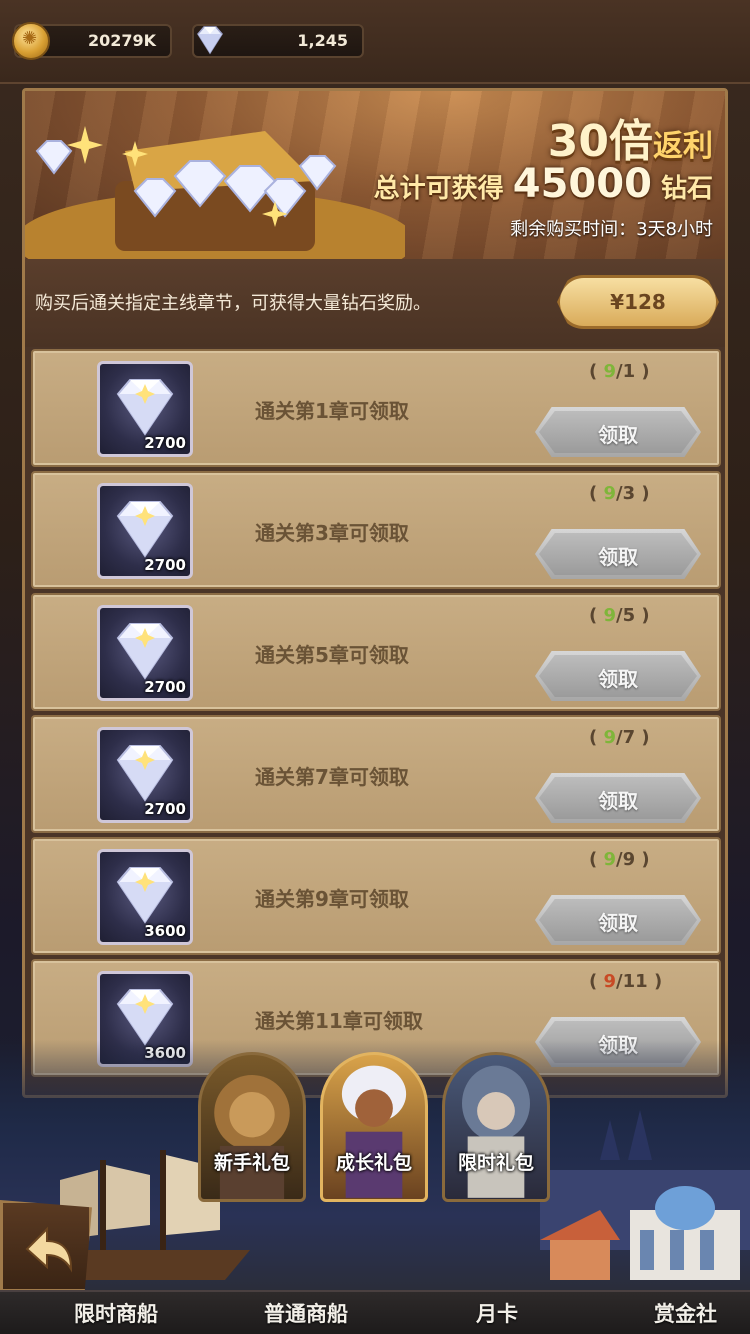  Describe the element at coordinates (215, 192) in the screenshot. I see `treasure-chest-icon` at that location.